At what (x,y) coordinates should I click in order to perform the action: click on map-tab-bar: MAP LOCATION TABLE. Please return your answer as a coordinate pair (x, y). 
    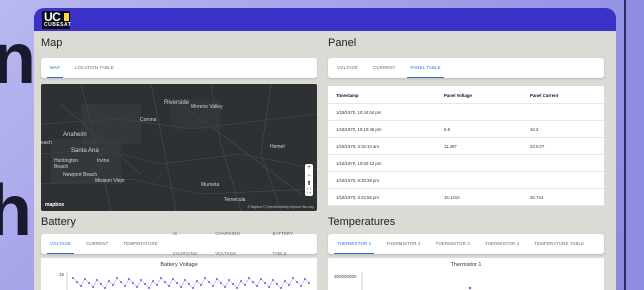
    Looking at the image, I should click on (179, 68).